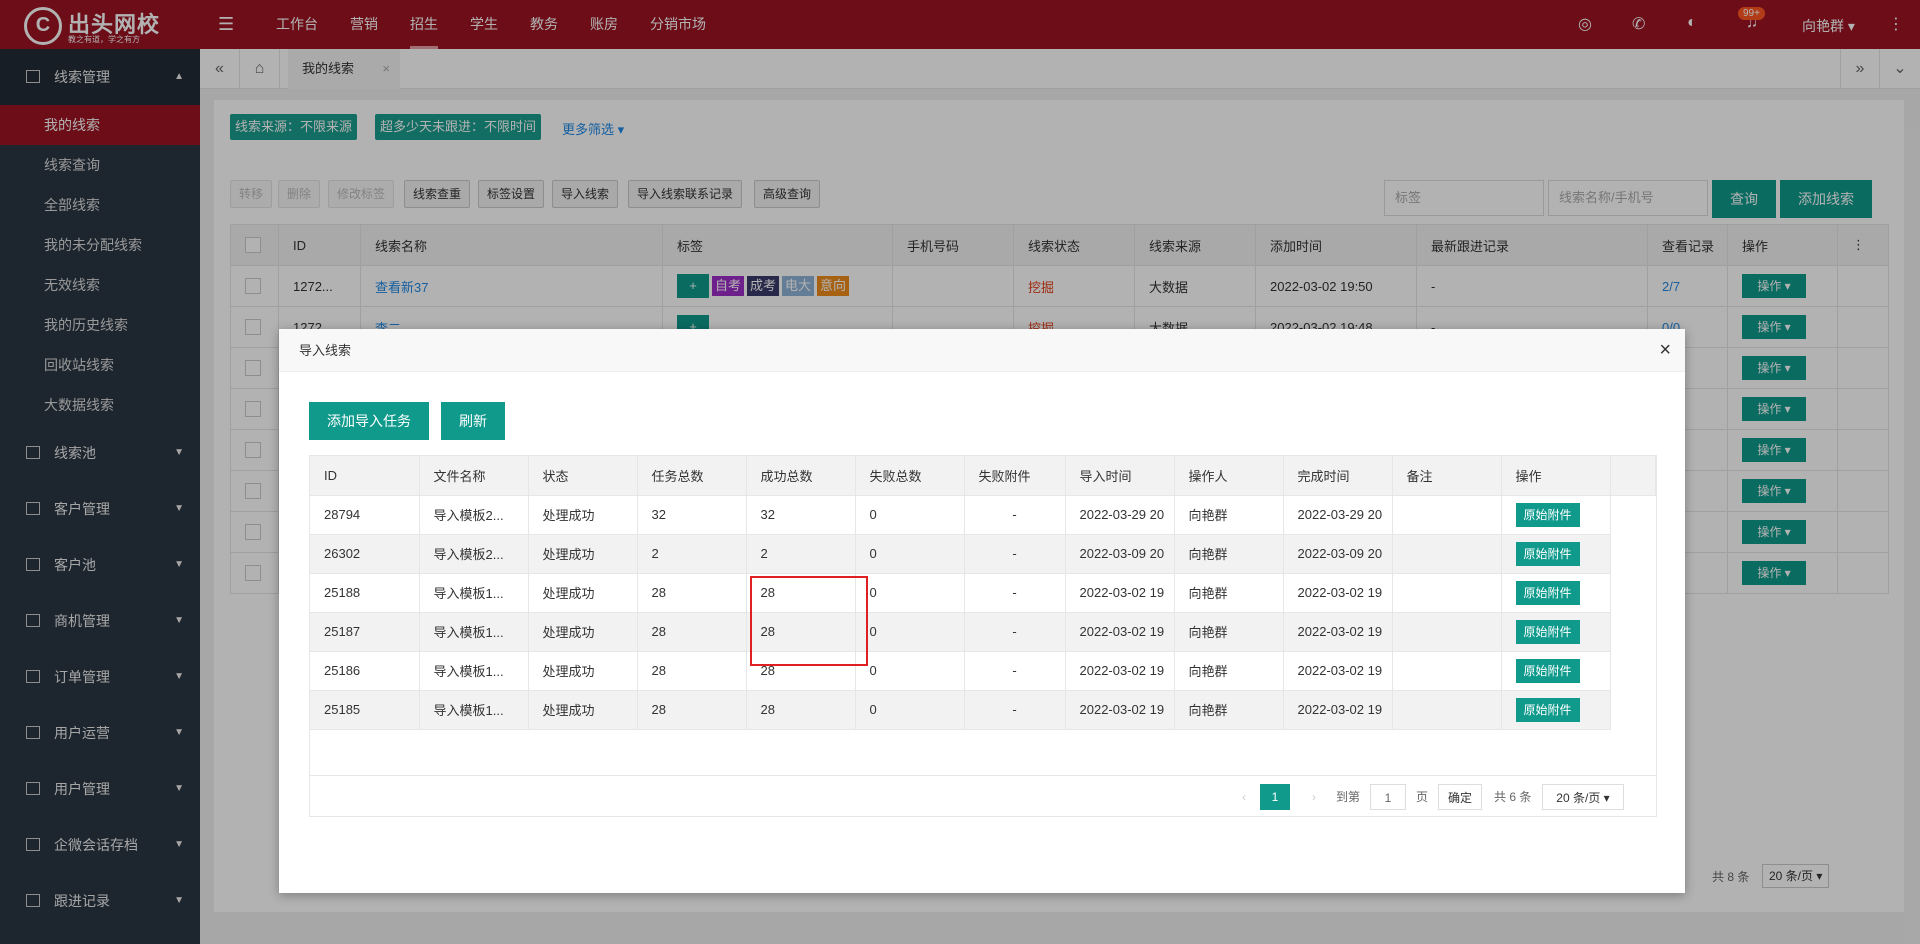  I want to click on next-page-icon: ›, so click(1314, 797).